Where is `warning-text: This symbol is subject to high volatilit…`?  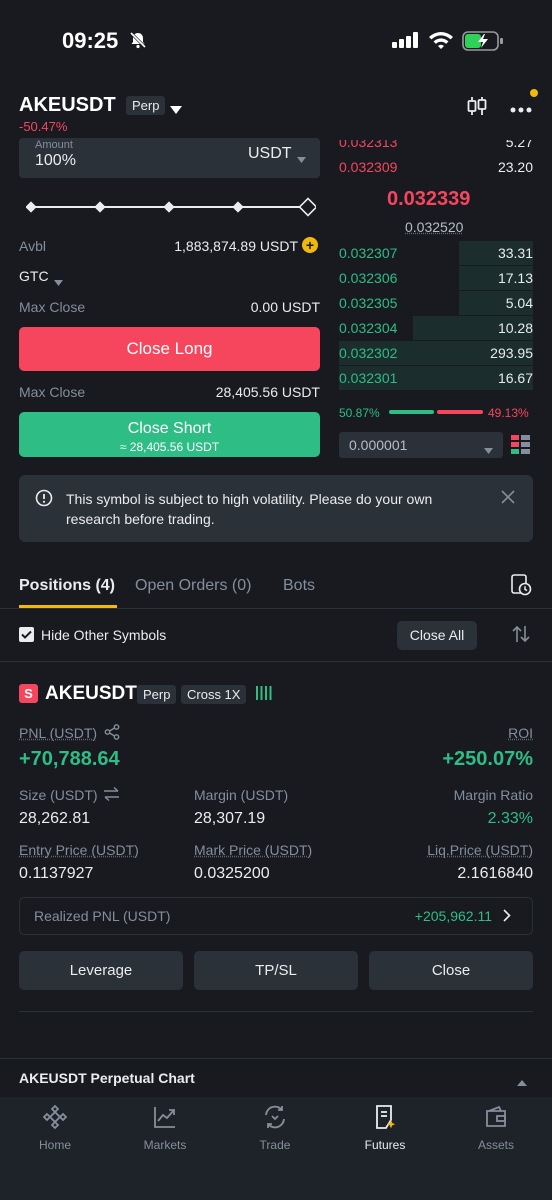 warning-text: This symbol is subject to high volatilit… is located at coordinates (249, 509).